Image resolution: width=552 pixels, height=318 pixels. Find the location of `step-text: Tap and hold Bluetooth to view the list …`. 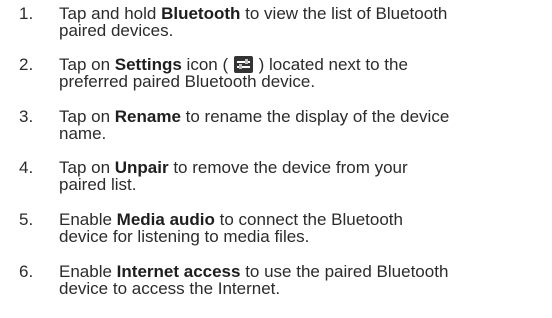

step-text: Tap and hold Bluetooth to view the list … is located at coordinates (253, 22).